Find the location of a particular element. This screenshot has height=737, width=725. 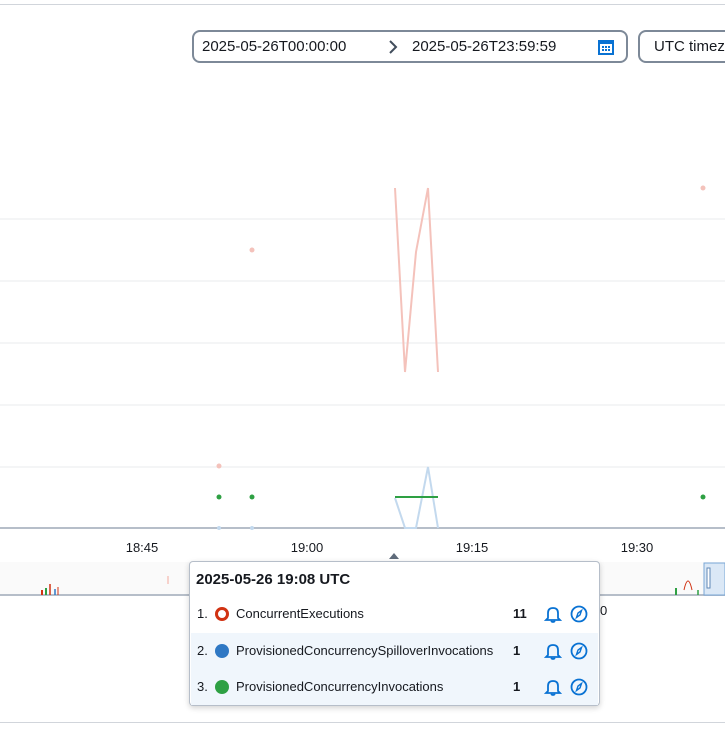

x-tick-label: 19:30 is located at coordinates (637, 547).